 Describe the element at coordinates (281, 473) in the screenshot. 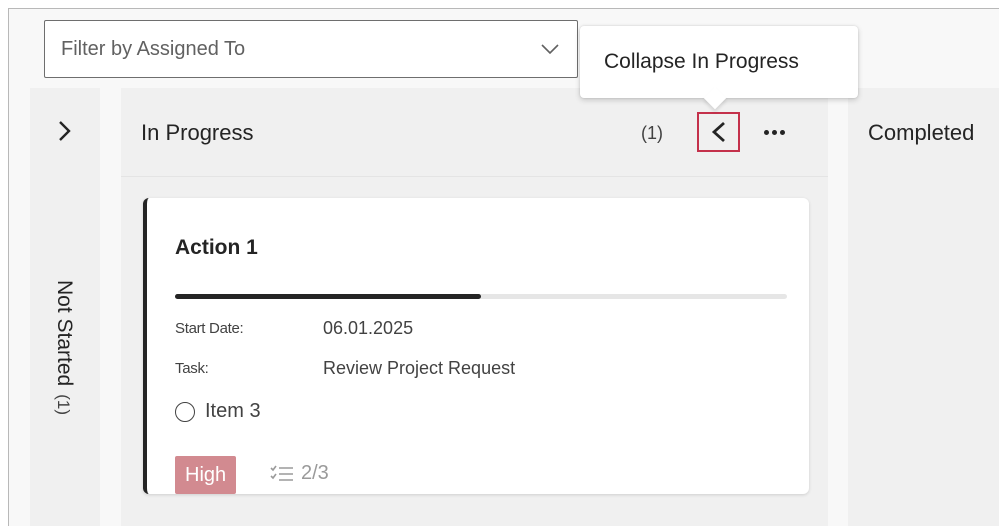

I see `checklist-icon` at that location.